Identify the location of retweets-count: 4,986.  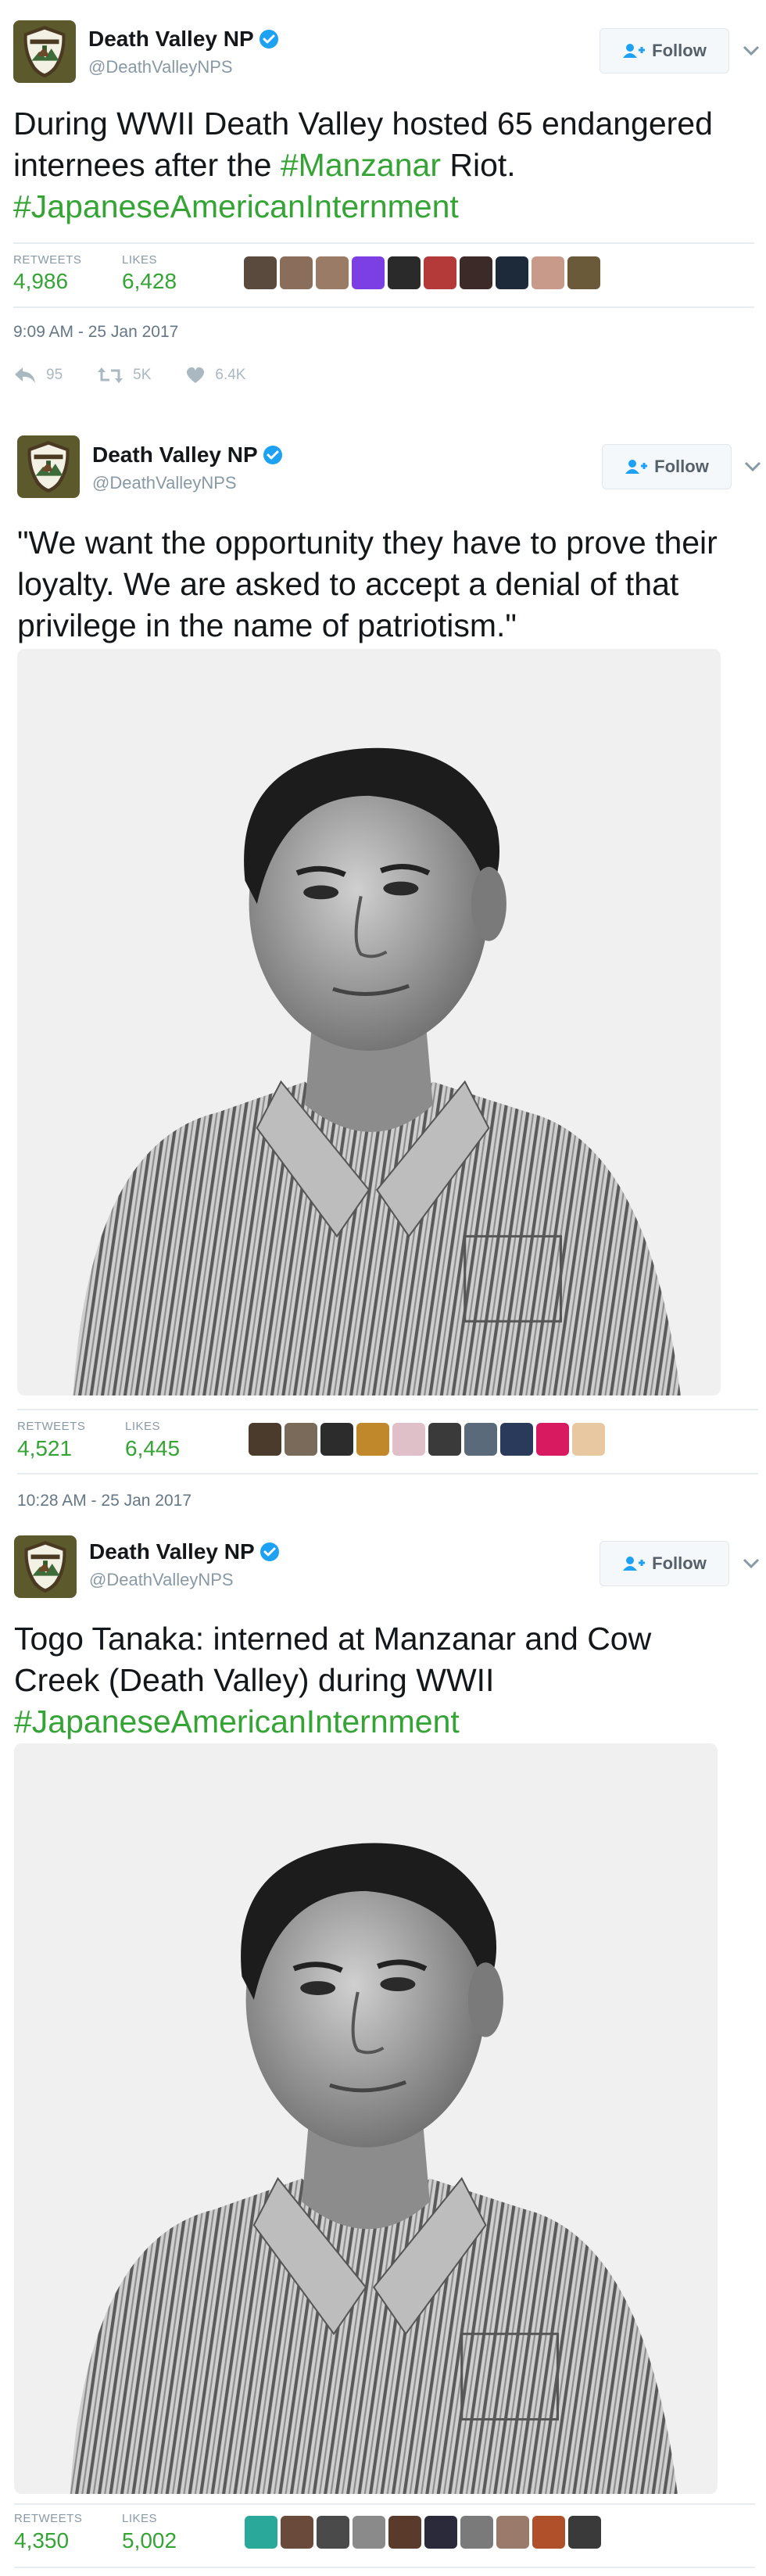
(40, 281).